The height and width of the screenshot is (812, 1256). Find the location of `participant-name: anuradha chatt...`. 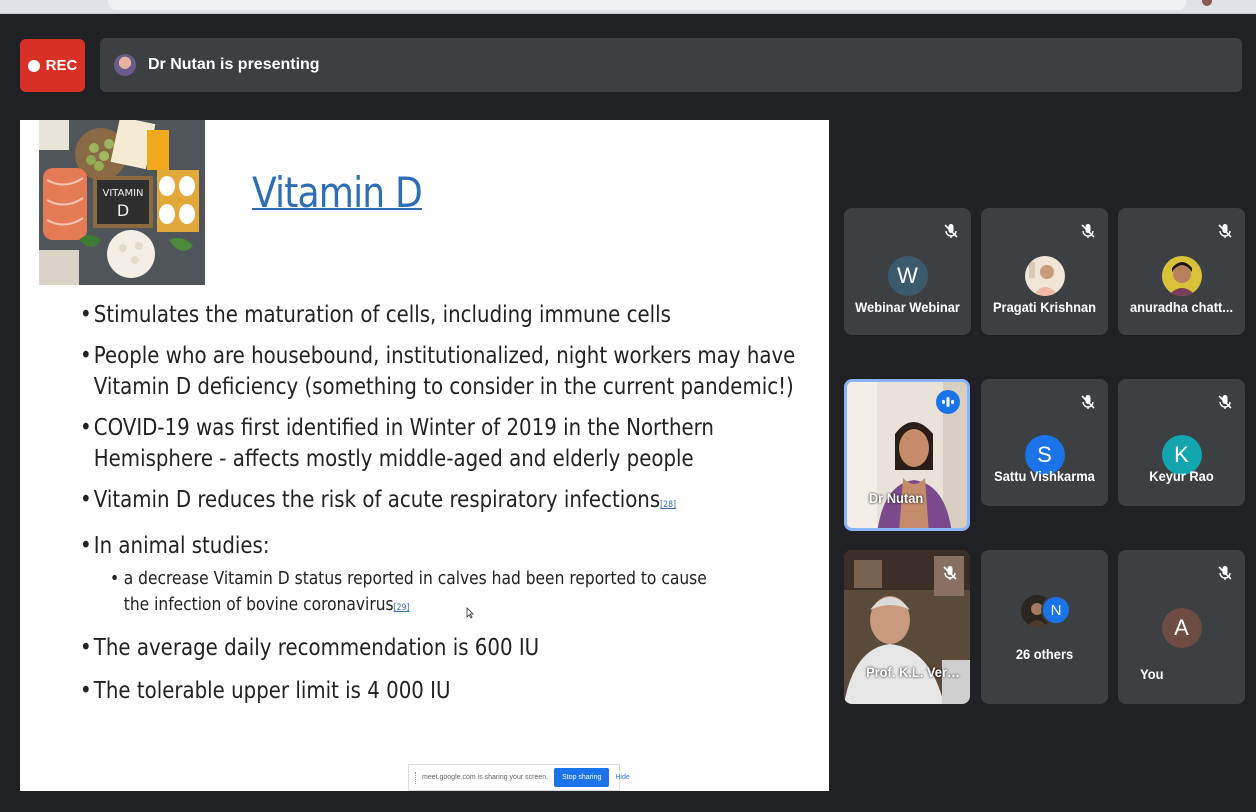

participant-name: anuradha chatt... is located at coordinates (1181, 307).